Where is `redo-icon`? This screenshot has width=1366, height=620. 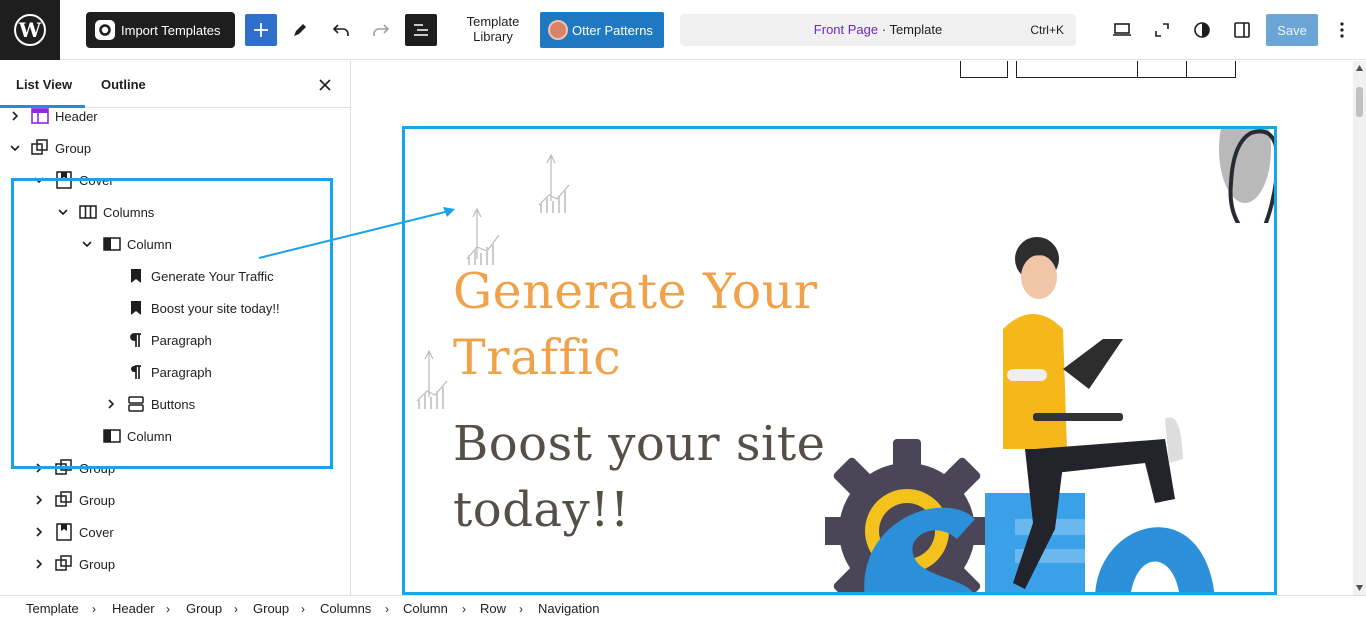 redo-icon is located at coordinates (381, 30).